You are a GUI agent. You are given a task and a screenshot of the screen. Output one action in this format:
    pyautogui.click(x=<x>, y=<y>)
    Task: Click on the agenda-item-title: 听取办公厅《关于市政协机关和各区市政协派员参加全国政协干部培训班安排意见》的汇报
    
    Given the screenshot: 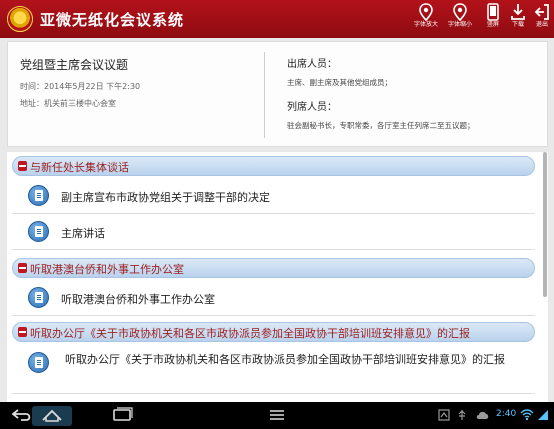 What is the action you would take?
    pyautogui.click(x=285, y=359)
    